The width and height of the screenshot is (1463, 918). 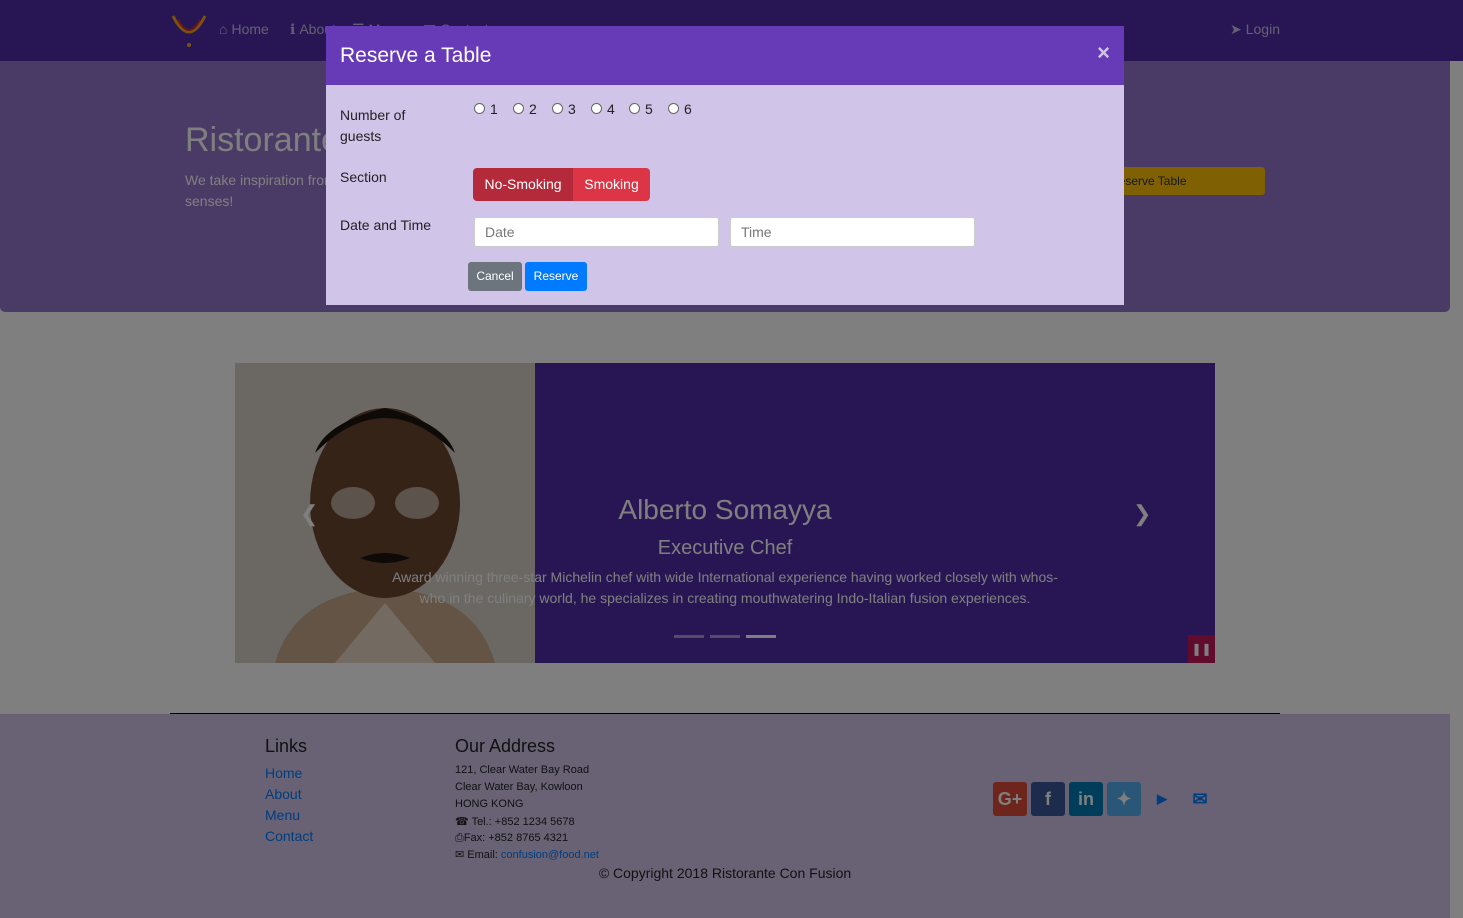 I want to click on guest-radio-6: 6, so click(x=680, y=109).